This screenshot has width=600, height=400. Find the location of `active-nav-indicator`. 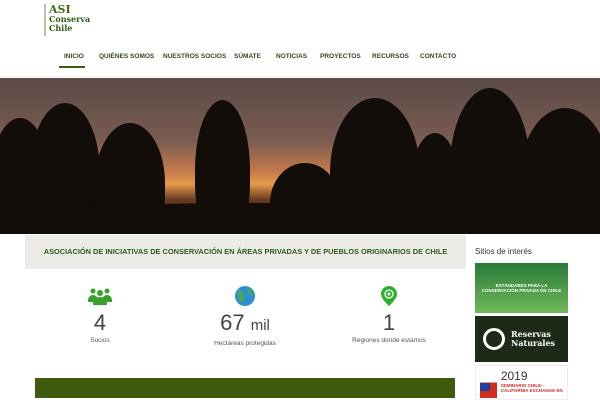

active-nav-indicator is located at coordinates (72, 67).